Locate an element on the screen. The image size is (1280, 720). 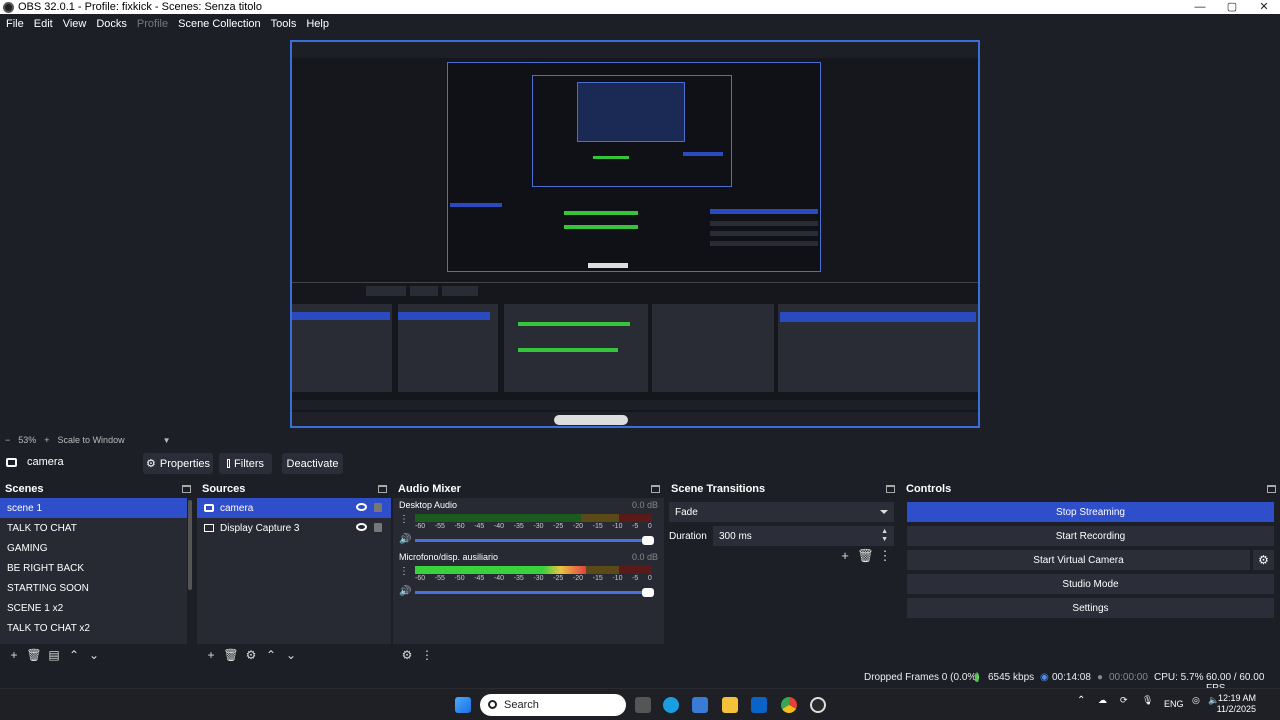
start-recording-button: Start Recording is located at coordinates (1090, 536).